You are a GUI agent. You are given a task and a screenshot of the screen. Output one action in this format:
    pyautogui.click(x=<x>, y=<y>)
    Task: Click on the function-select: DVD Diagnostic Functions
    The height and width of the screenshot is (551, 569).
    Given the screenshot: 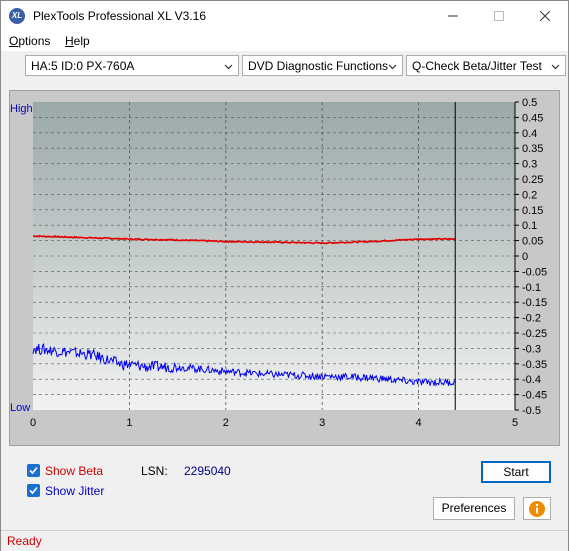 What is the action you would take?
    pyautogui.click(x=322, y=65)
    